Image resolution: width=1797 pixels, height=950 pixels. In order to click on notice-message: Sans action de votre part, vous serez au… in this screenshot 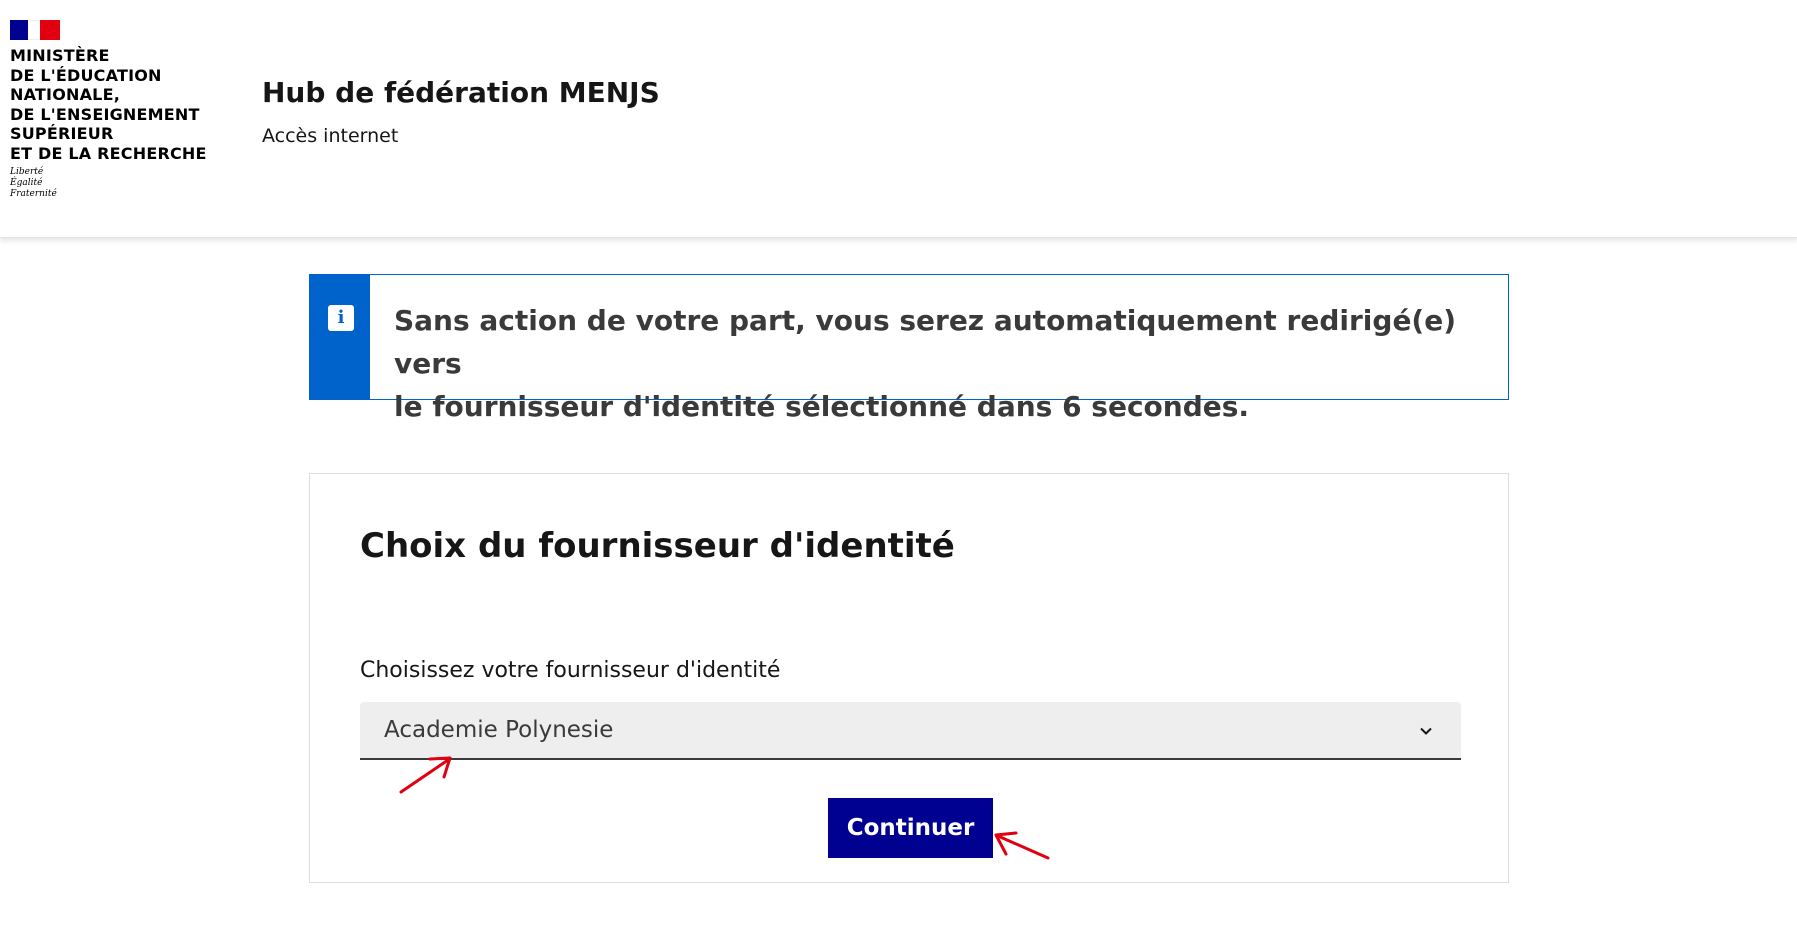, I will do `click(934, 363)`.